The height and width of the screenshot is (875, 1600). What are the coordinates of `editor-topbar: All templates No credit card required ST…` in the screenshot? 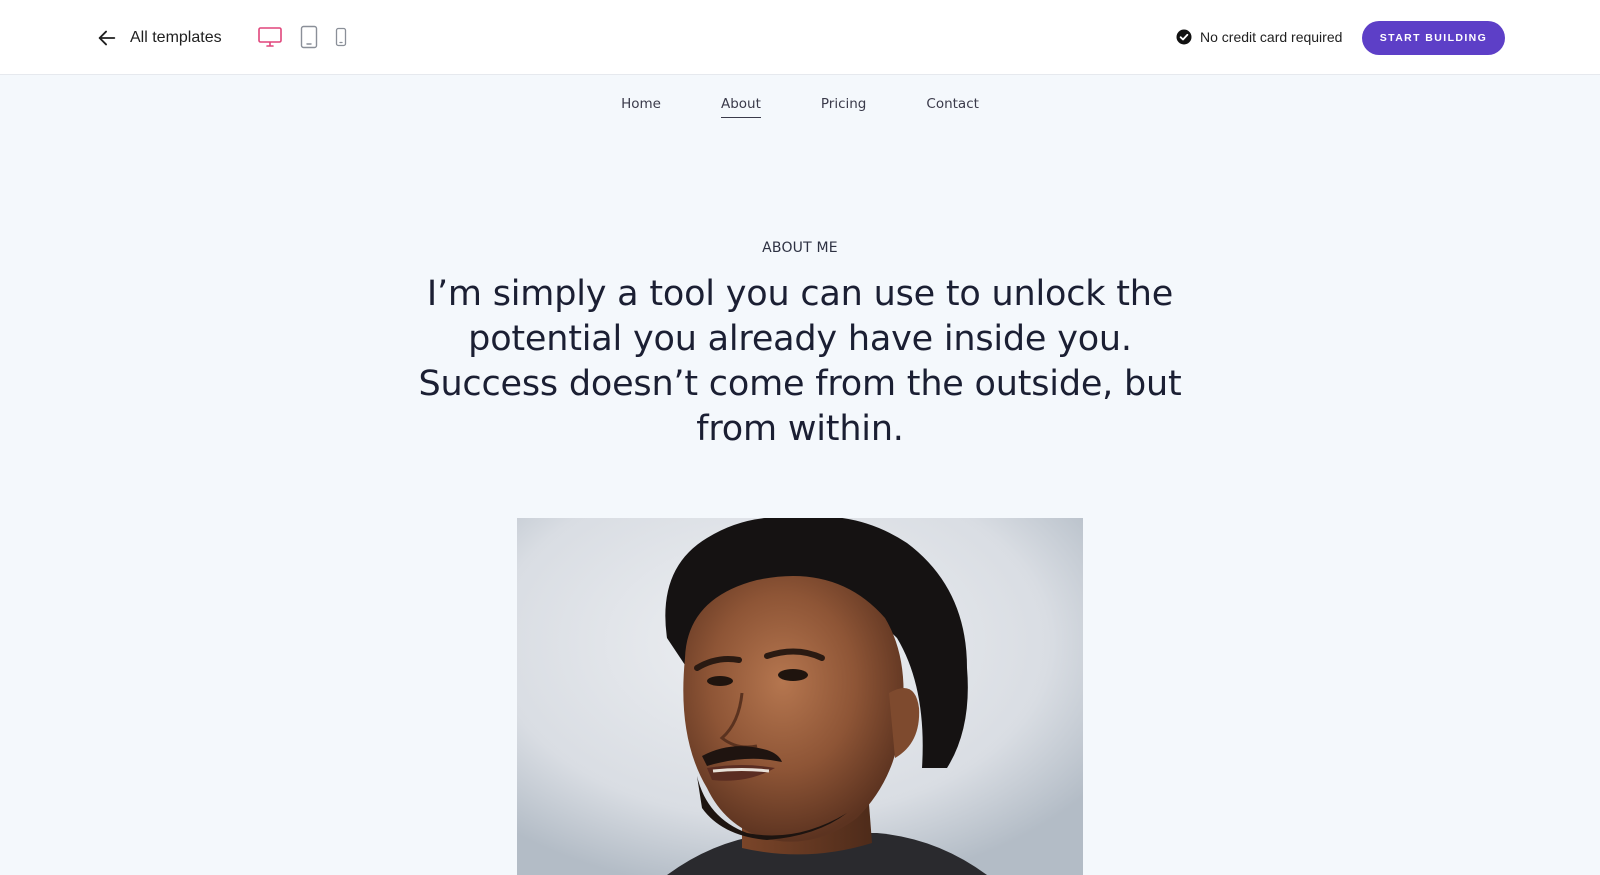 It's located at (800, 37).